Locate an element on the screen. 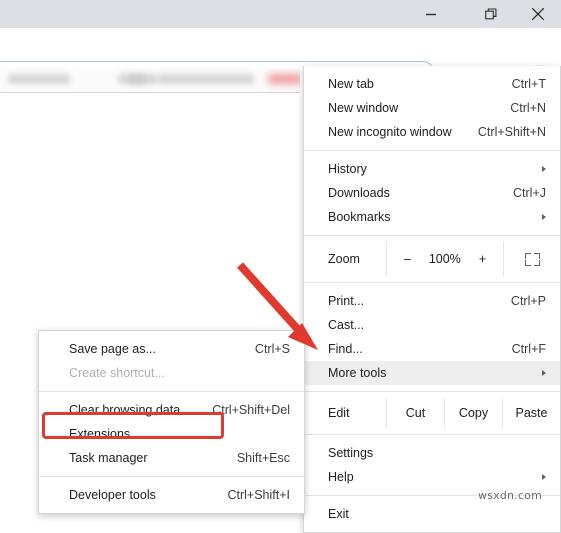 The height and width of the screenshot is (533, 561). submenu-item-label: Extensions is located at coordinates (100, 434).